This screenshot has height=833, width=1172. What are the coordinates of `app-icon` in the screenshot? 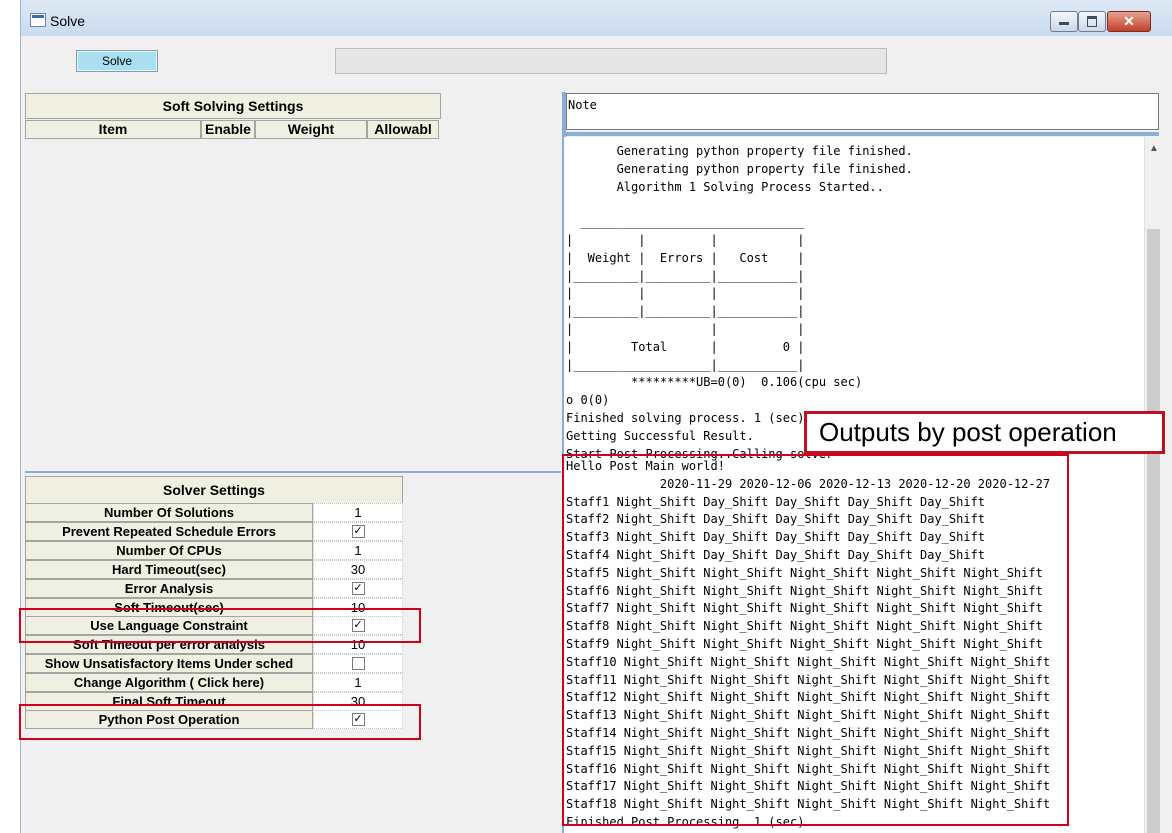 It's located at (38, 20).